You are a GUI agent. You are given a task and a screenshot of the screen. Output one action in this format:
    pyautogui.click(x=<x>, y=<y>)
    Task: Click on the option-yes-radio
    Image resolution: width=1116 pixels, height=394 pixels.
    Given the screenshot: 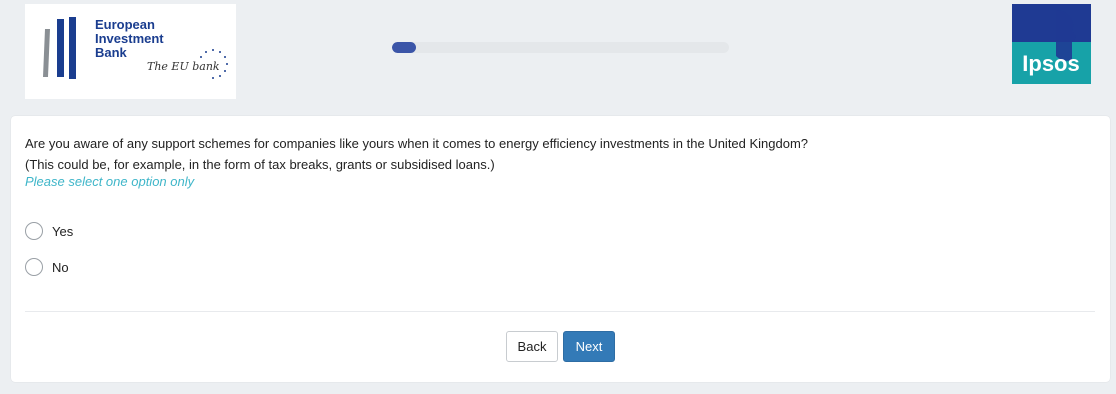 What is the action you would take?
    pyautogui.click(x=34, y=231)
    